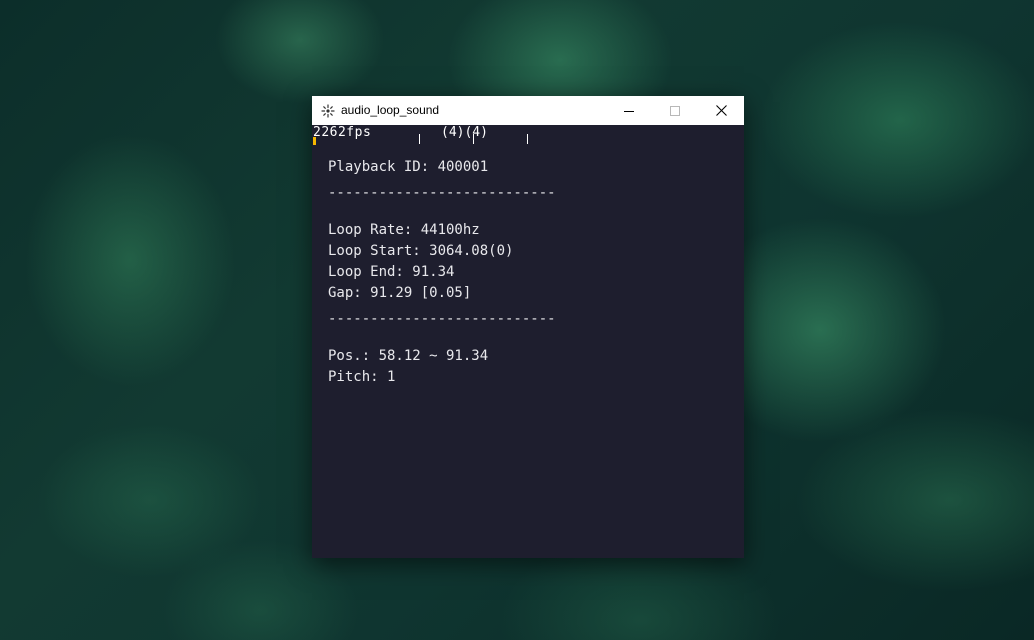 The image size is (1034, 640). I want to click on debug-counts: (4)(4), so click(464, 132).